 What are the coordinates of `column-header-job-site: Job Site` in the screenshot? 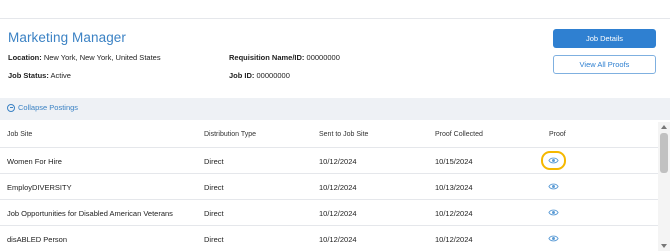 It's located at (20, 134).